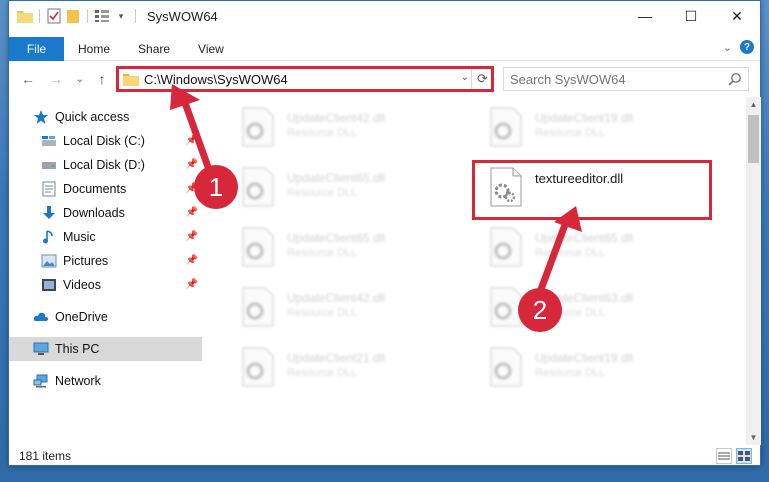 This screenshot has height=482, width=769. What do you see at coordinates (336, 118) in the screenshot?
I see `file-name: UpdateClient42.dll` at bounding box center [336, 118].